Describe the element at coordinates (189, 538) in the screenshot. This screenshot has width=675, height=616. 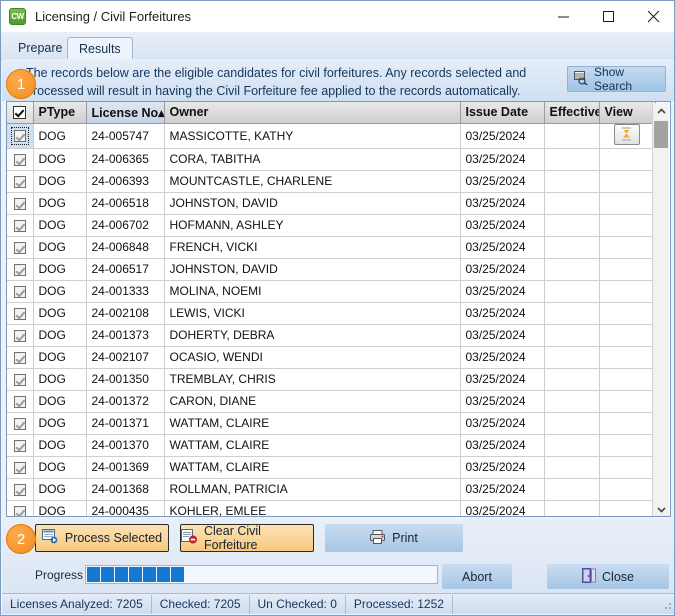
I see `clear-record-icon` at that location.